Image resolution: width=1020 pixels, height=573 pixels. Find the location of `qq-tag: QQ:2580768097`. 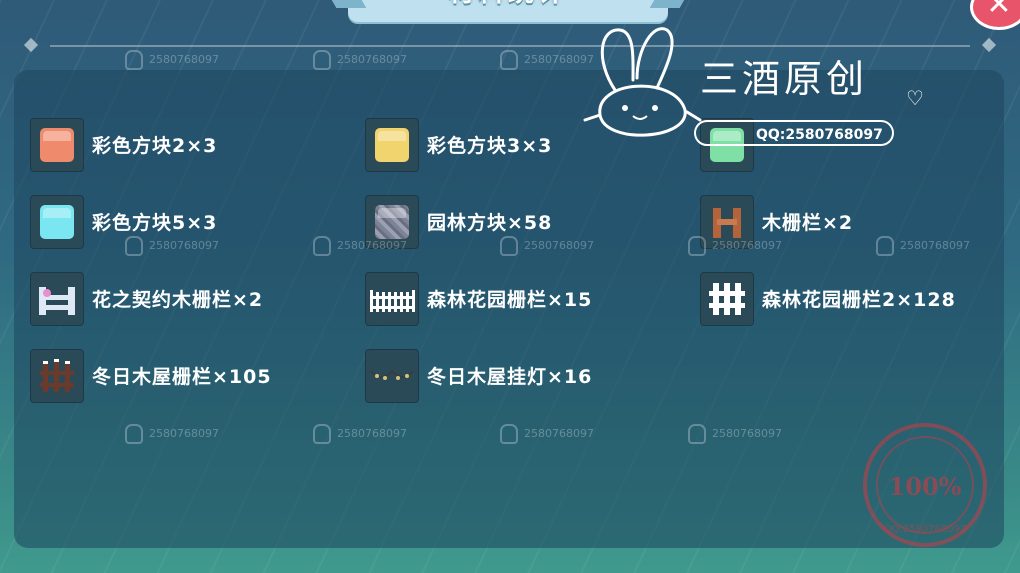

qq-tag: QQ:2580768097 is located at coordinates (794, 133).